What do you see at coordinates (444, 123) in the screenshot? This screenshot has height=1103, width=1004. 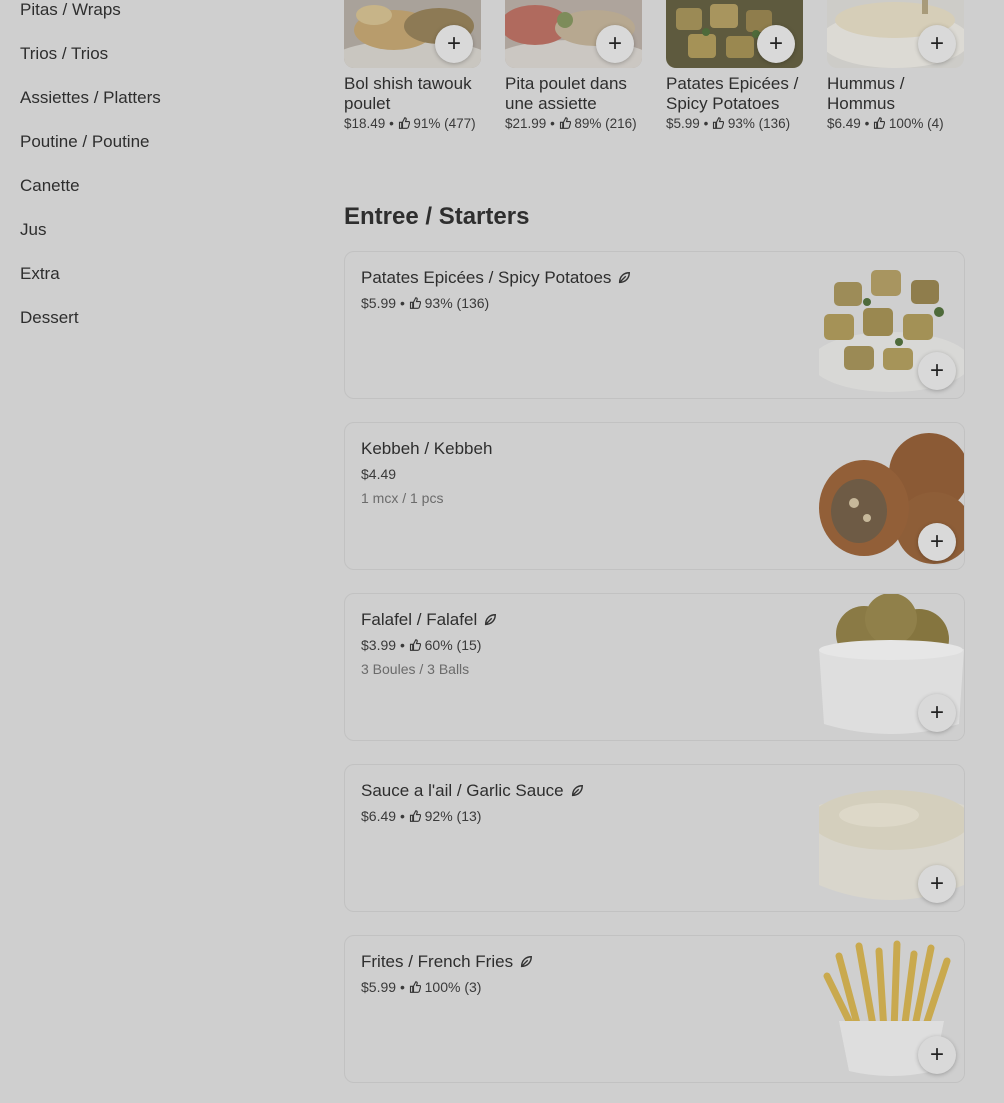 I see `item-rating: 91% (477)` at bounding box center [444, 123].